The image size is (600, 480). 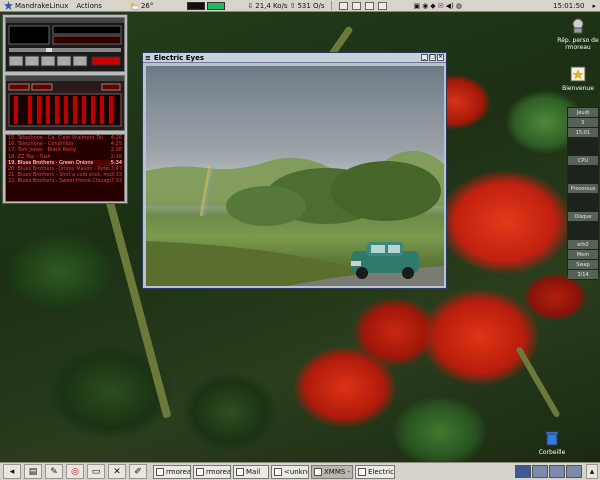 I want to click on taskbar-button: Electric Ey, so click(x=375, y=471).